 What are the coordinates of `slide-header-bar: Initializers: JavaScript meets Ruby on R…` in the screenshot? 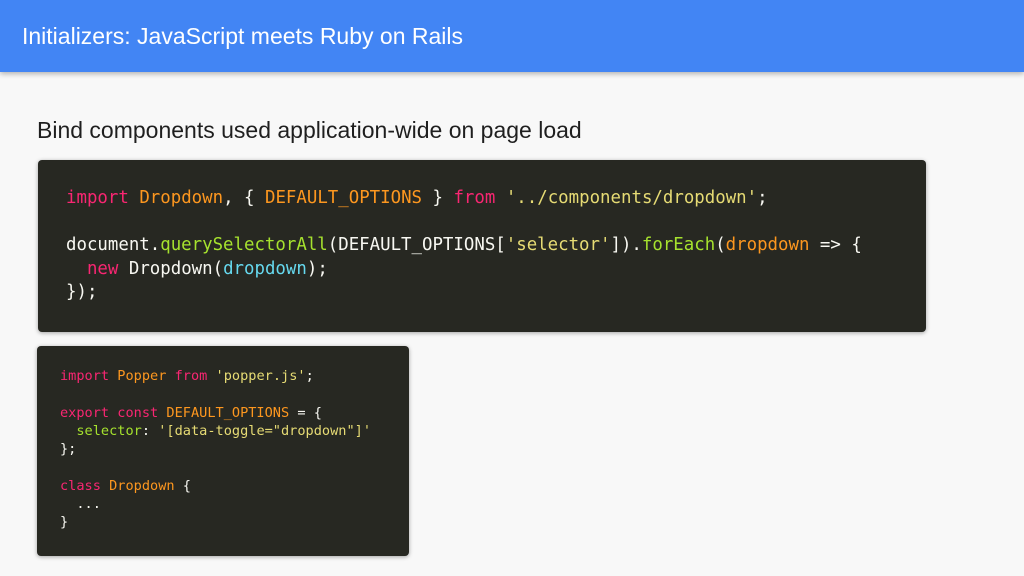 It's located at (512, 36).